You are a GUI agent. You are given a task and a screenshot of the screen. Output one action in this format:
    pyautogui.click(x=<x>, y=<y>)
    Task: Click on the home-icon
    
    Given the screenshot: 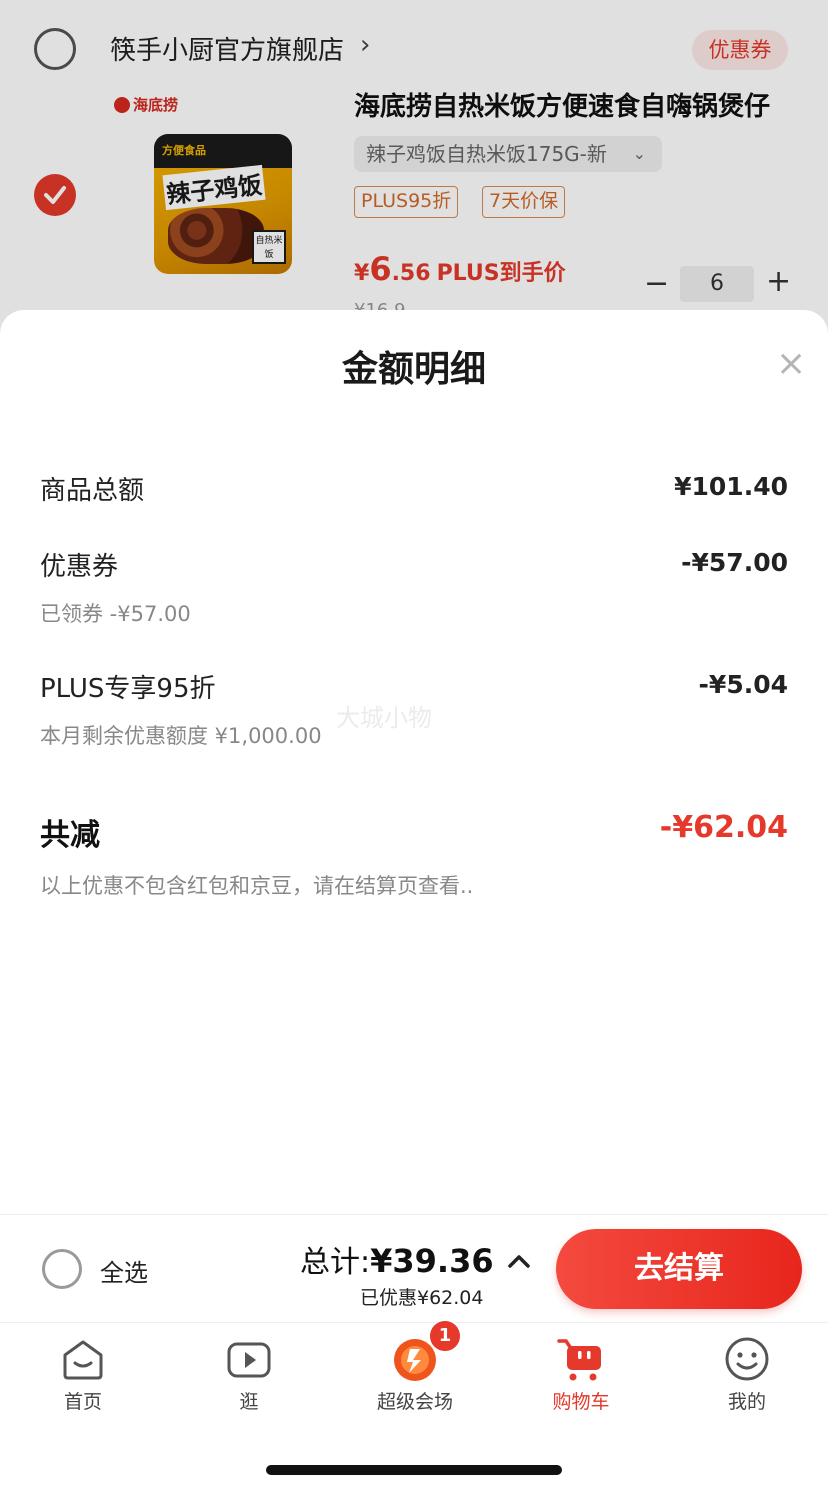 What is the action you would take?
    pyautogui.click(x=83, y=1360)
    